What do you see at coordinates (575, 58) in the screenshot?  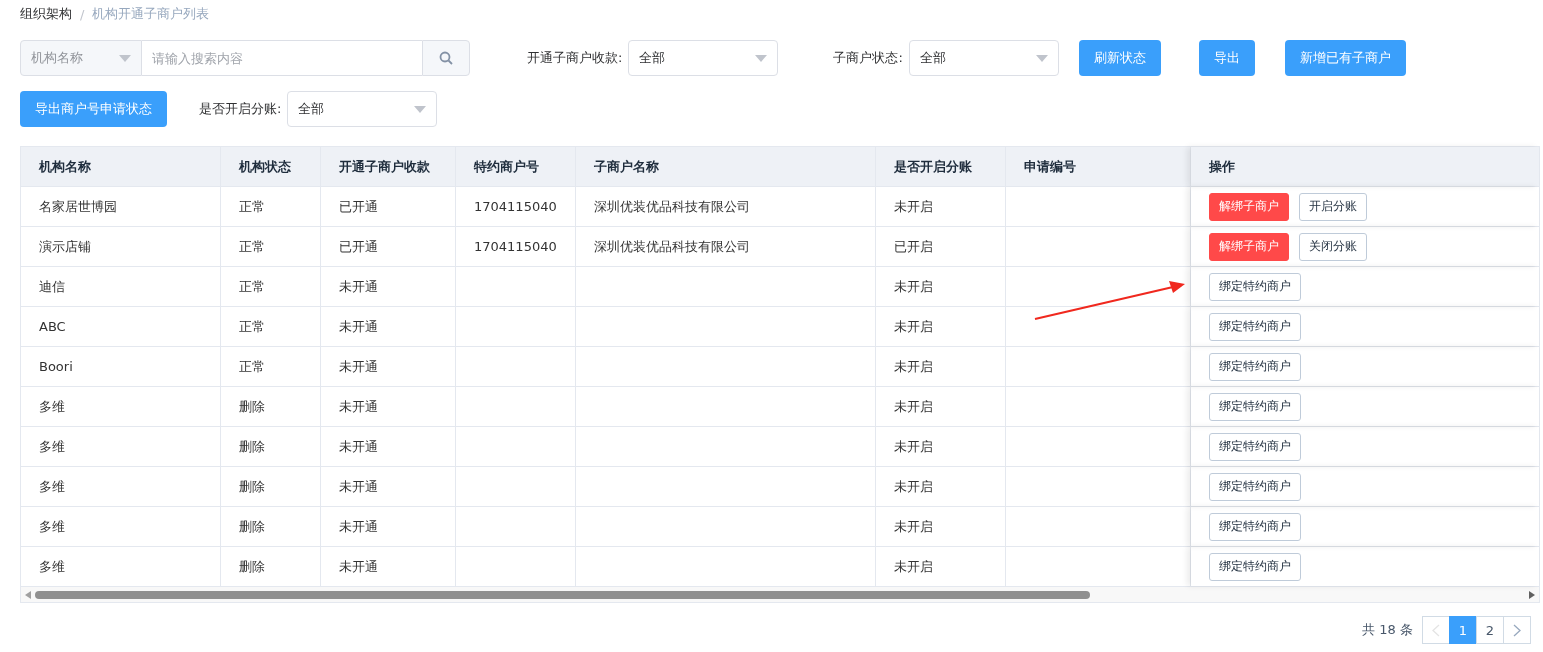 I see `filter-label: 开通子商户收款:` at bounding box center [575, 58].